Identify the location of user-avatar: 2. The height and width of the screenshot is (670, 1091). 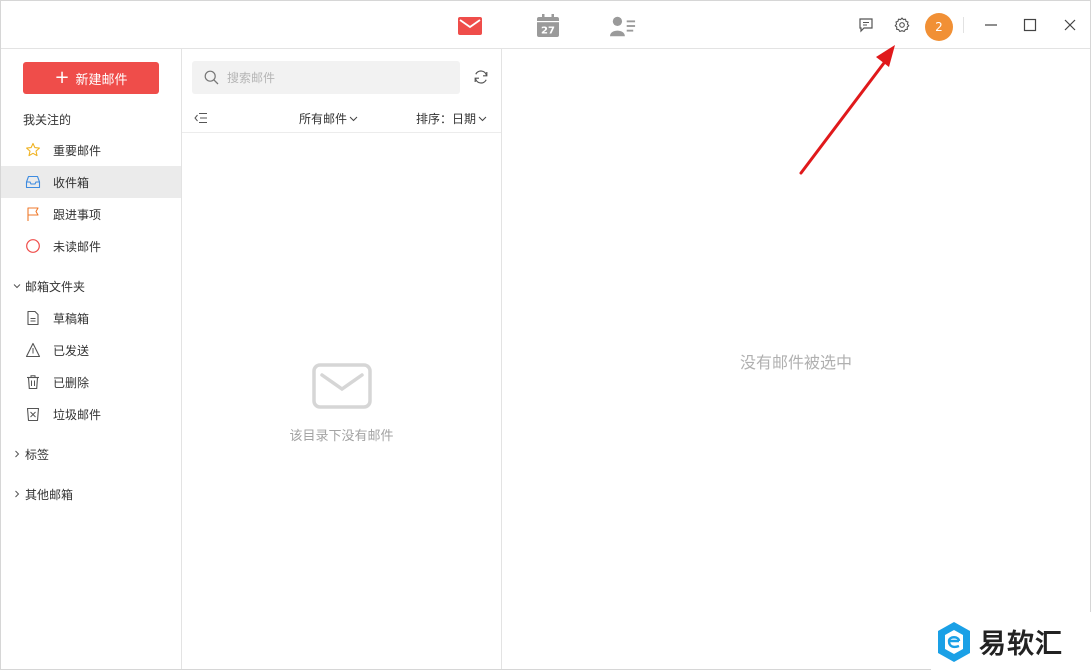
(939, 27).